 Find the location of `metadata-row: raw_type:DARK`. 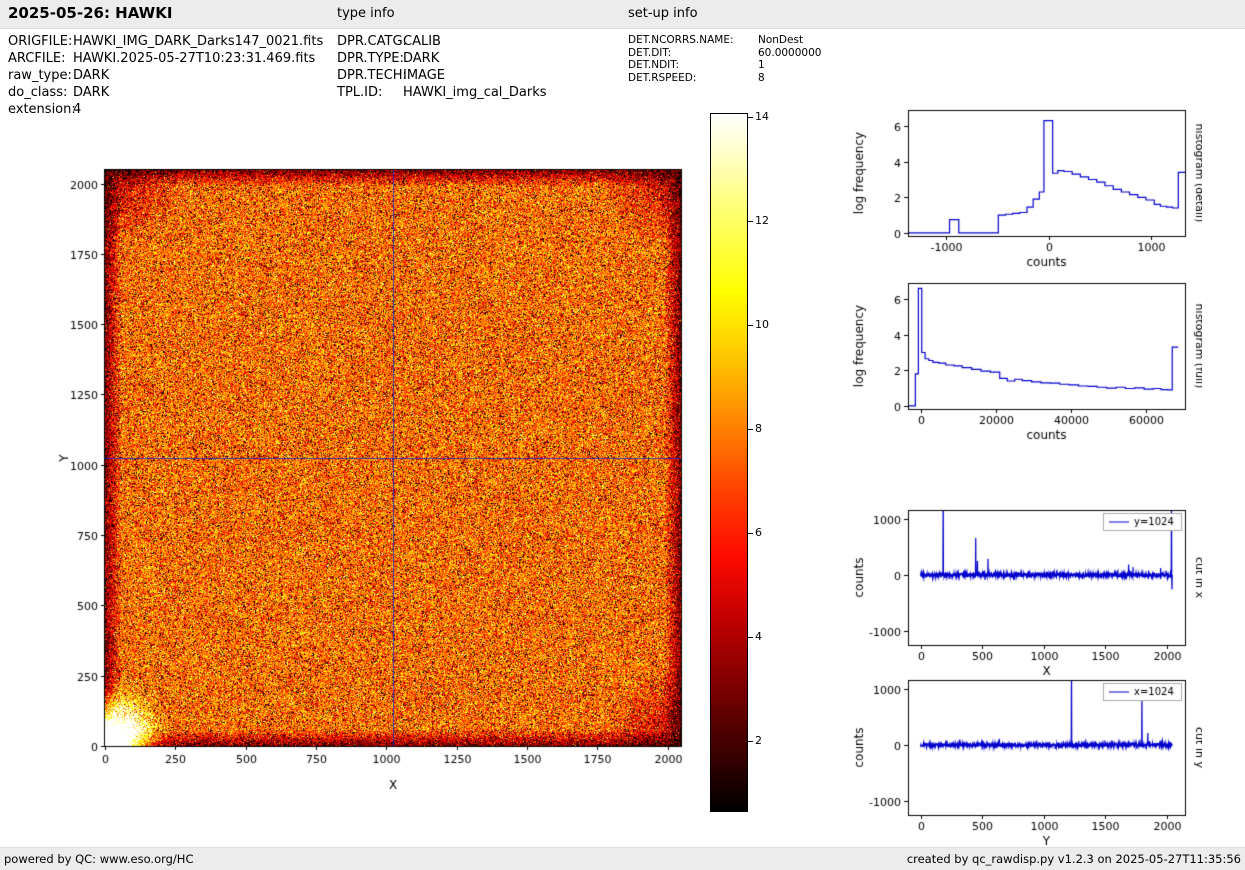

metadata-row: raw_type:DARK is located at coordinates (165, 75).